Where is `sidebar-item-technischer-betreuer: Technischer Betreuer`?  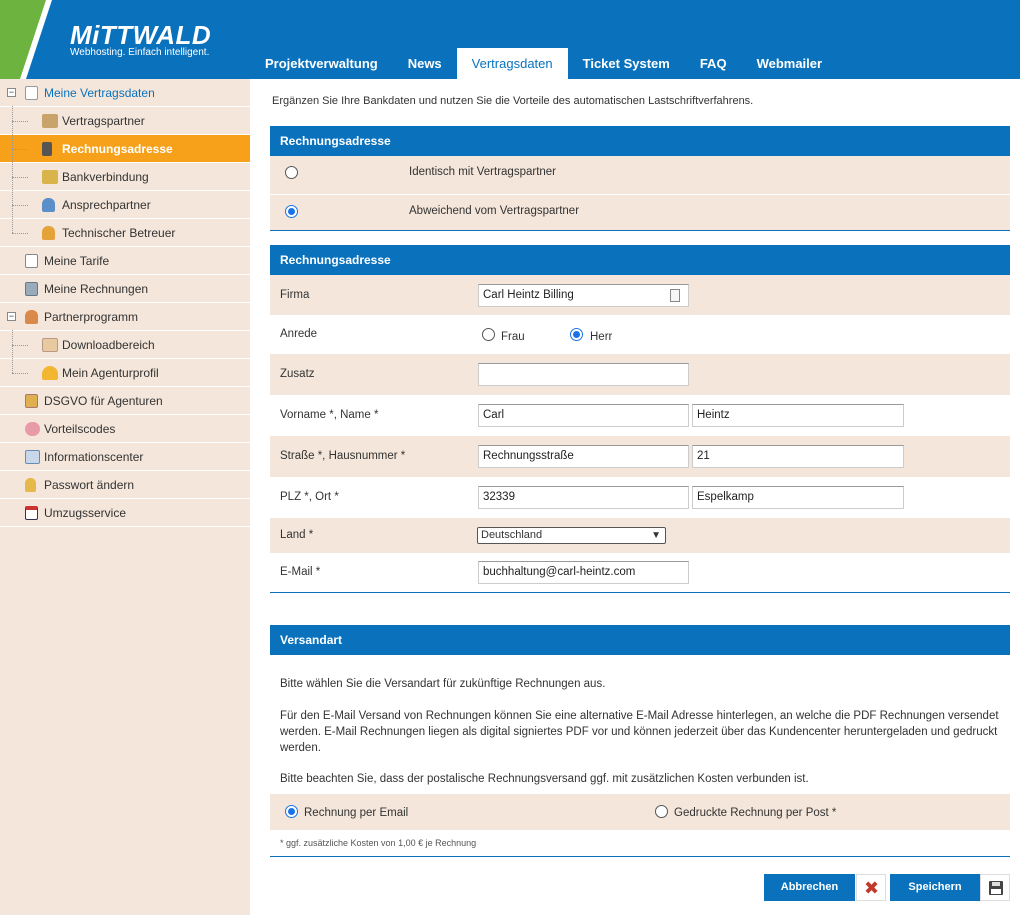
sidebar-item-technischer-betreuer: Technischer Betreuer is located at coordinates (125, 232).